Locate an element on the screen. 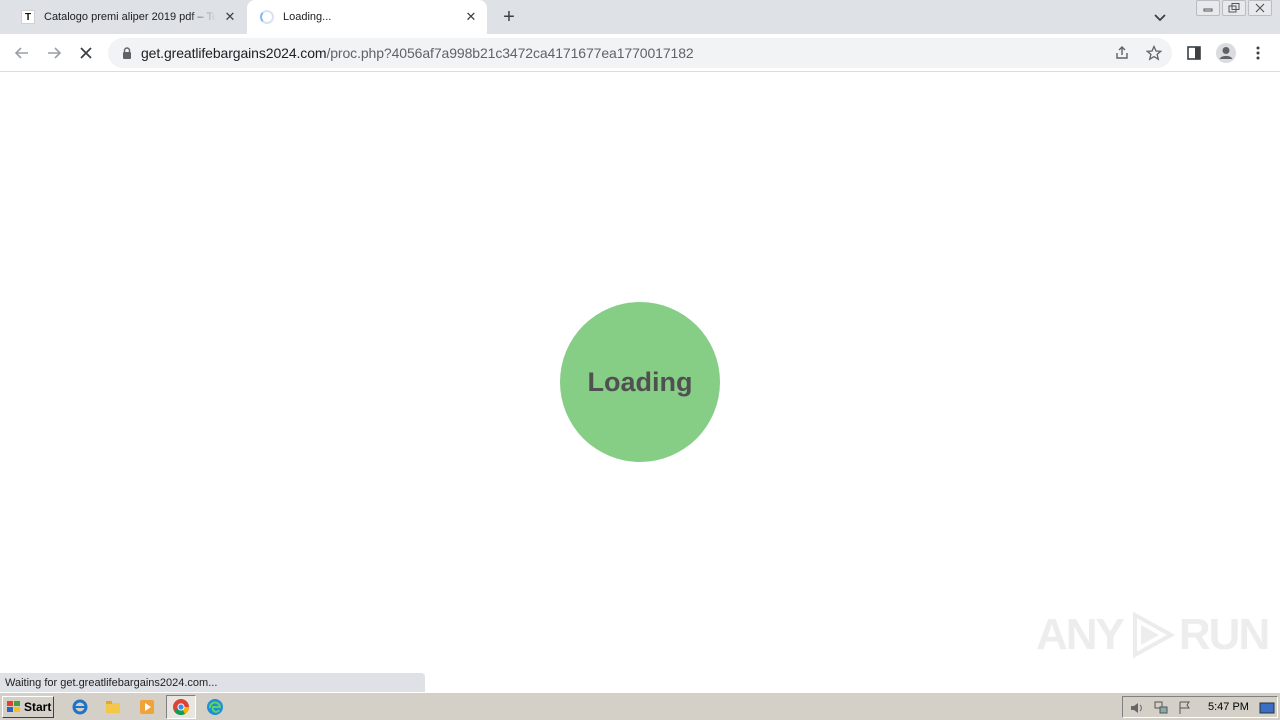  back-arrow-icon is located at coordinates (22, 53).